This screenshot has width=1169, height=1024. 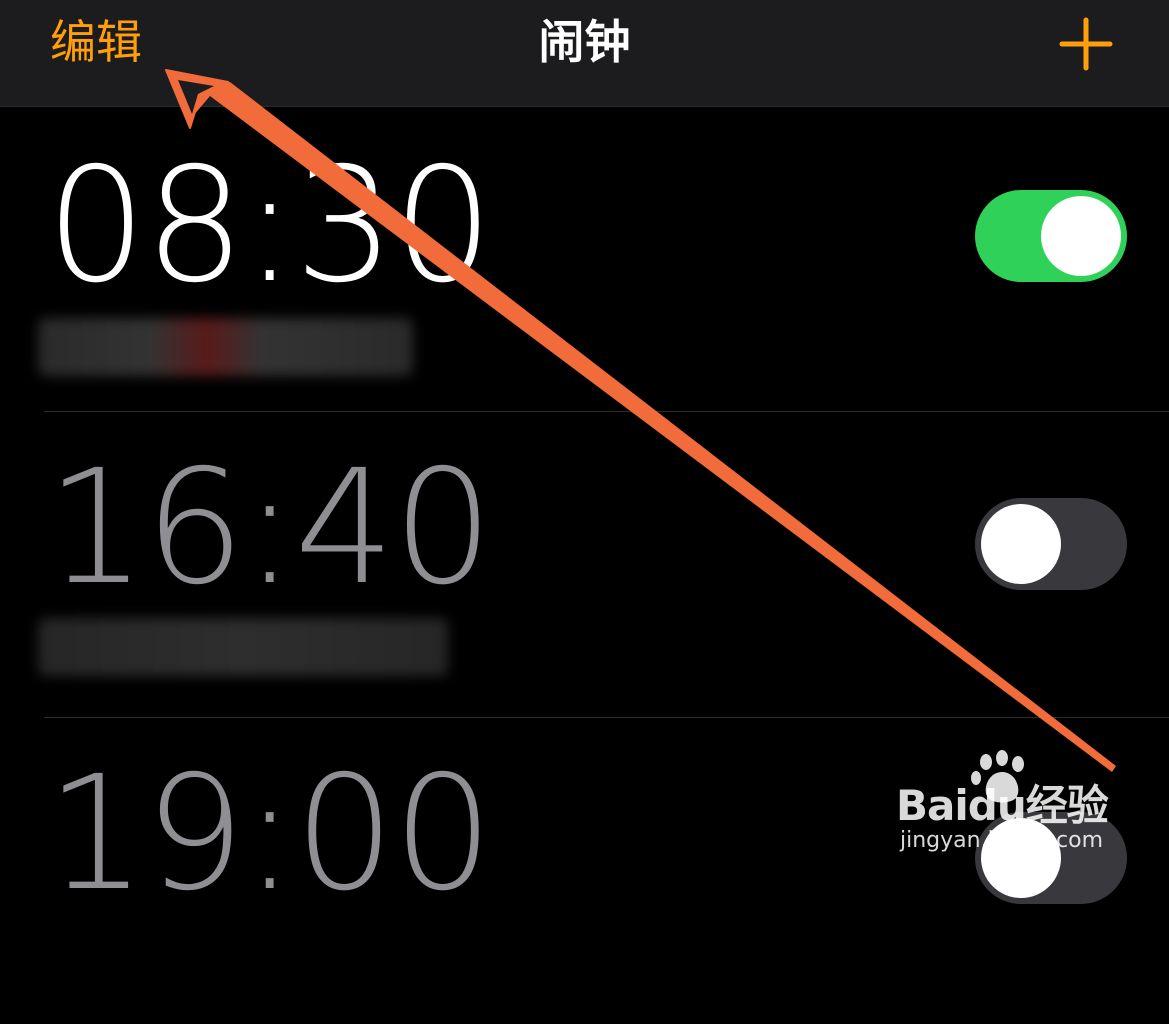 I want to click on alarm-time: 08:30, so click(x=269, y=226).